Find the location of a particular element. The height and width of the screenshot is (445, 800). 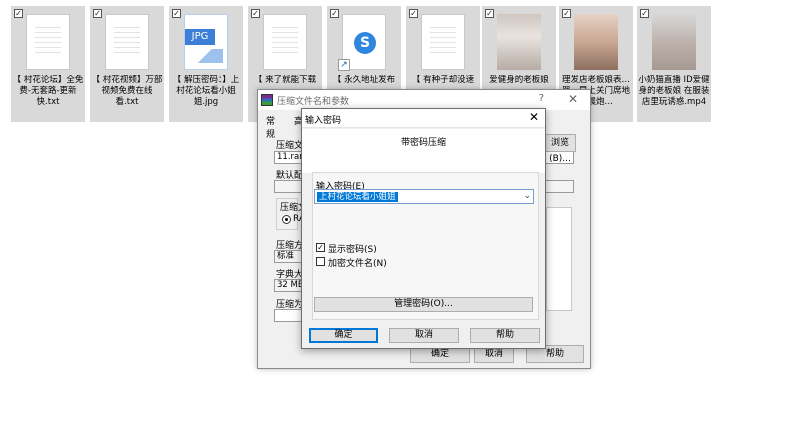

jpg-badge: JPG is located at coordinates (200, 37).